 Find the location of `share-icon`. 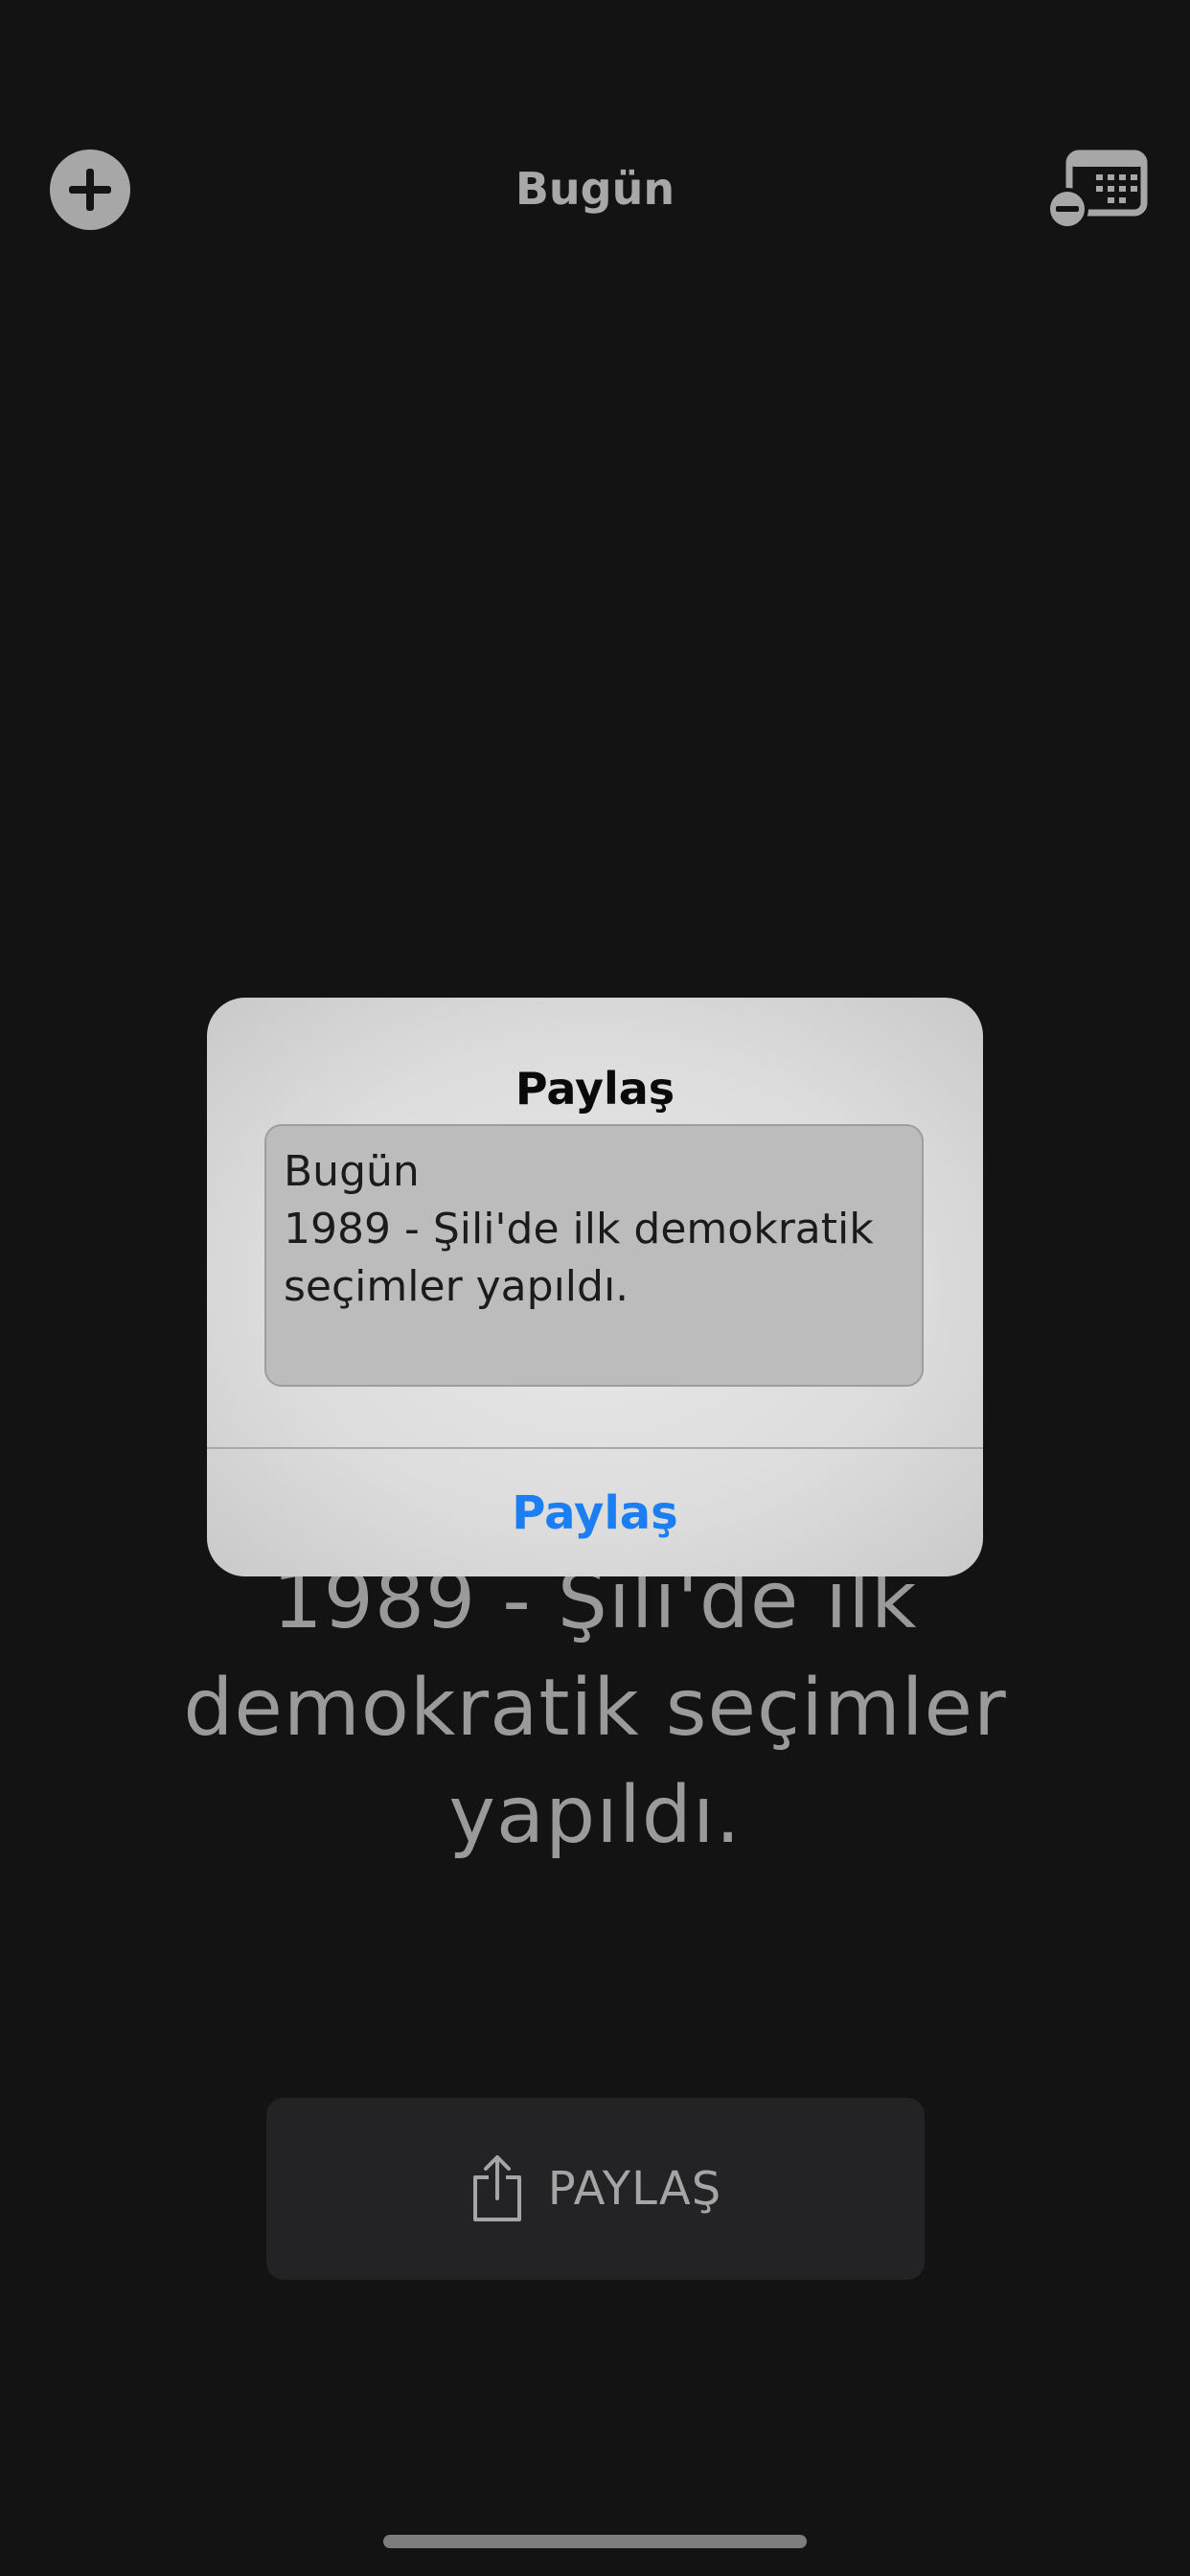

share-icon is located at coordinates (497, 2188).